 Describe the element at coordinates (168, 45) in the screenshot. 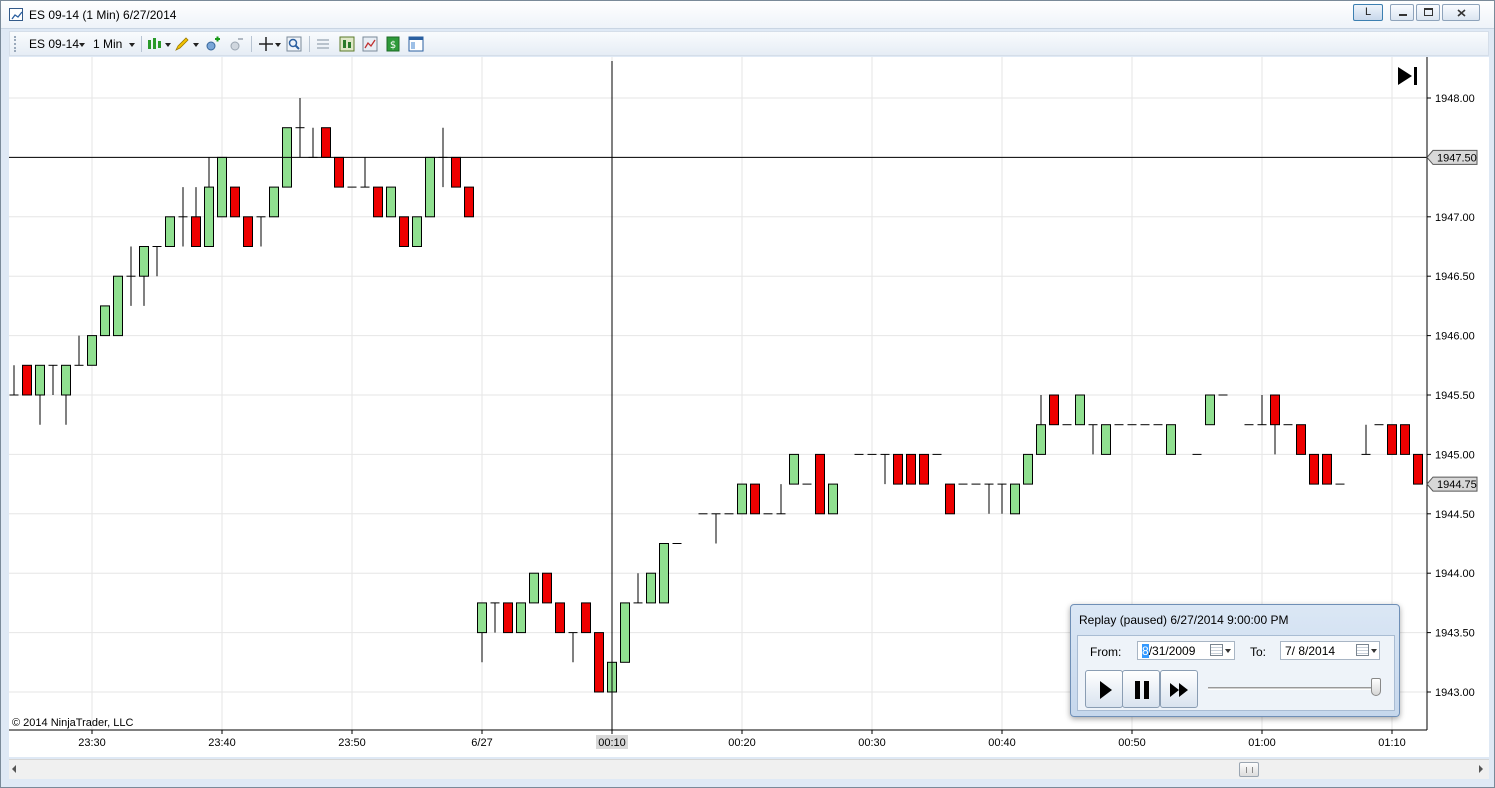

I see `chart-style-dropdown-arrow` at that location.